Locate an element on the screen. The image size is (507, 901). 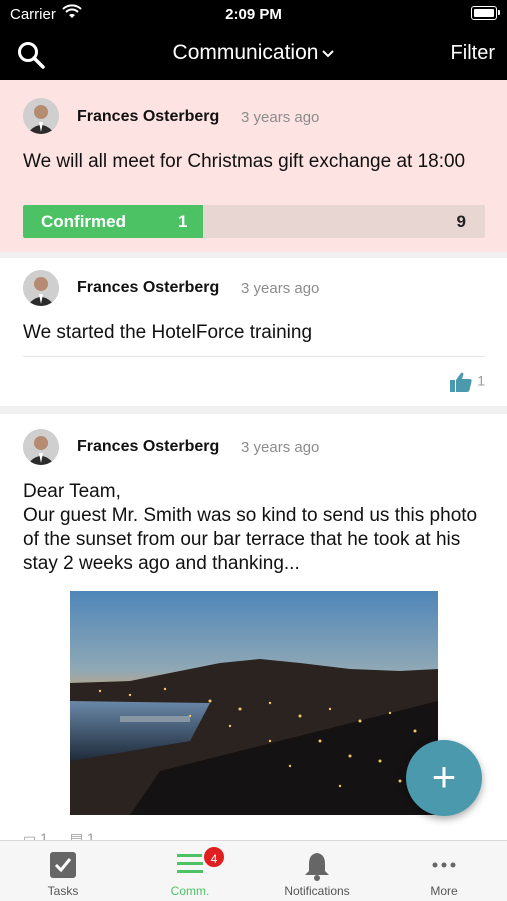
nav-bar: Communication Filter is located at coordinates (253, 54).